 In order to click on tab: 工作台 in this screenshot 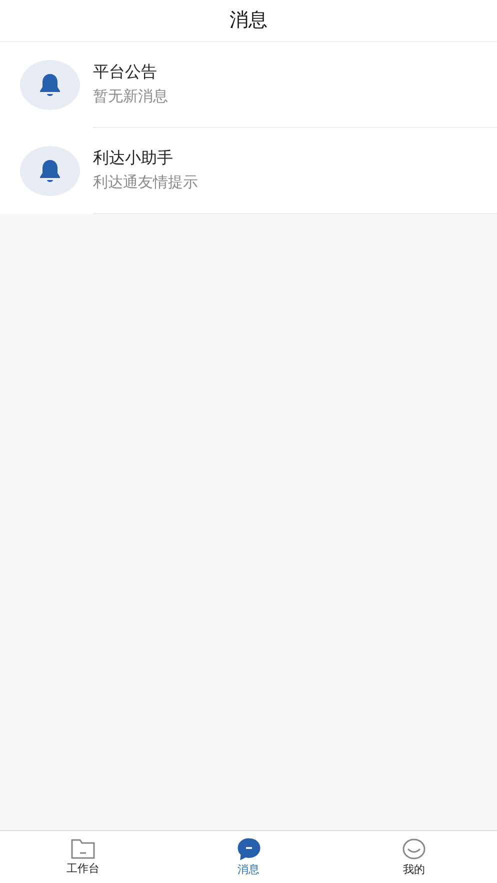, I will do `click(83, 857)`.